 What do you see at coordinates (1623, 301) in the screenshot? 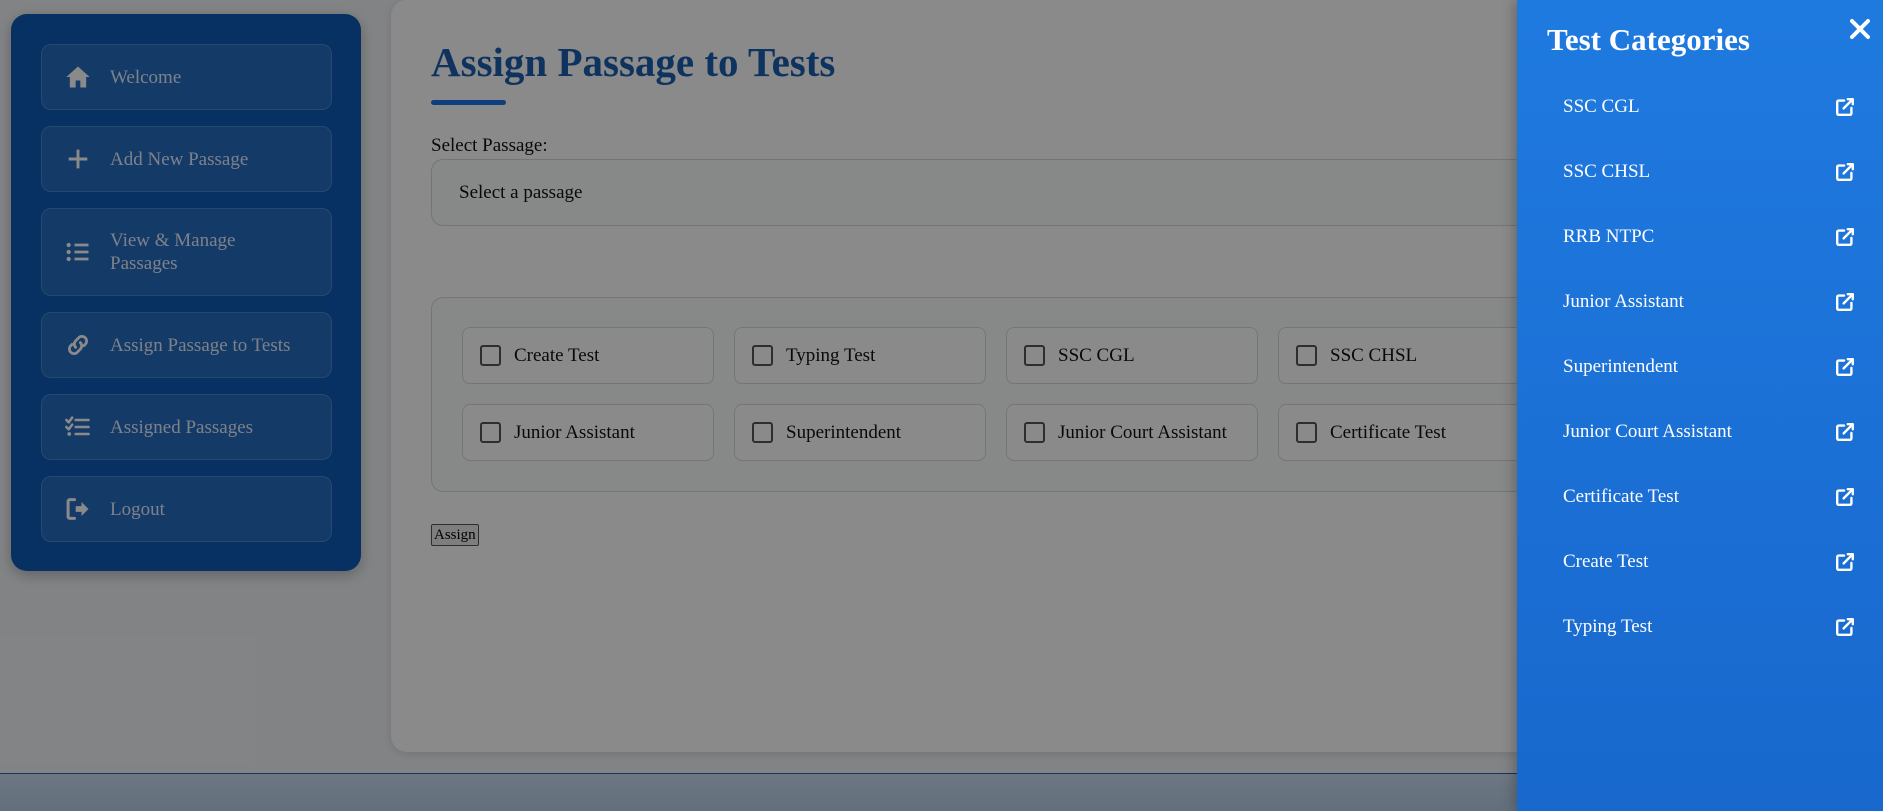
I see `drawer-item-label: Junior Assistant` at bounding box center [1623, 301].